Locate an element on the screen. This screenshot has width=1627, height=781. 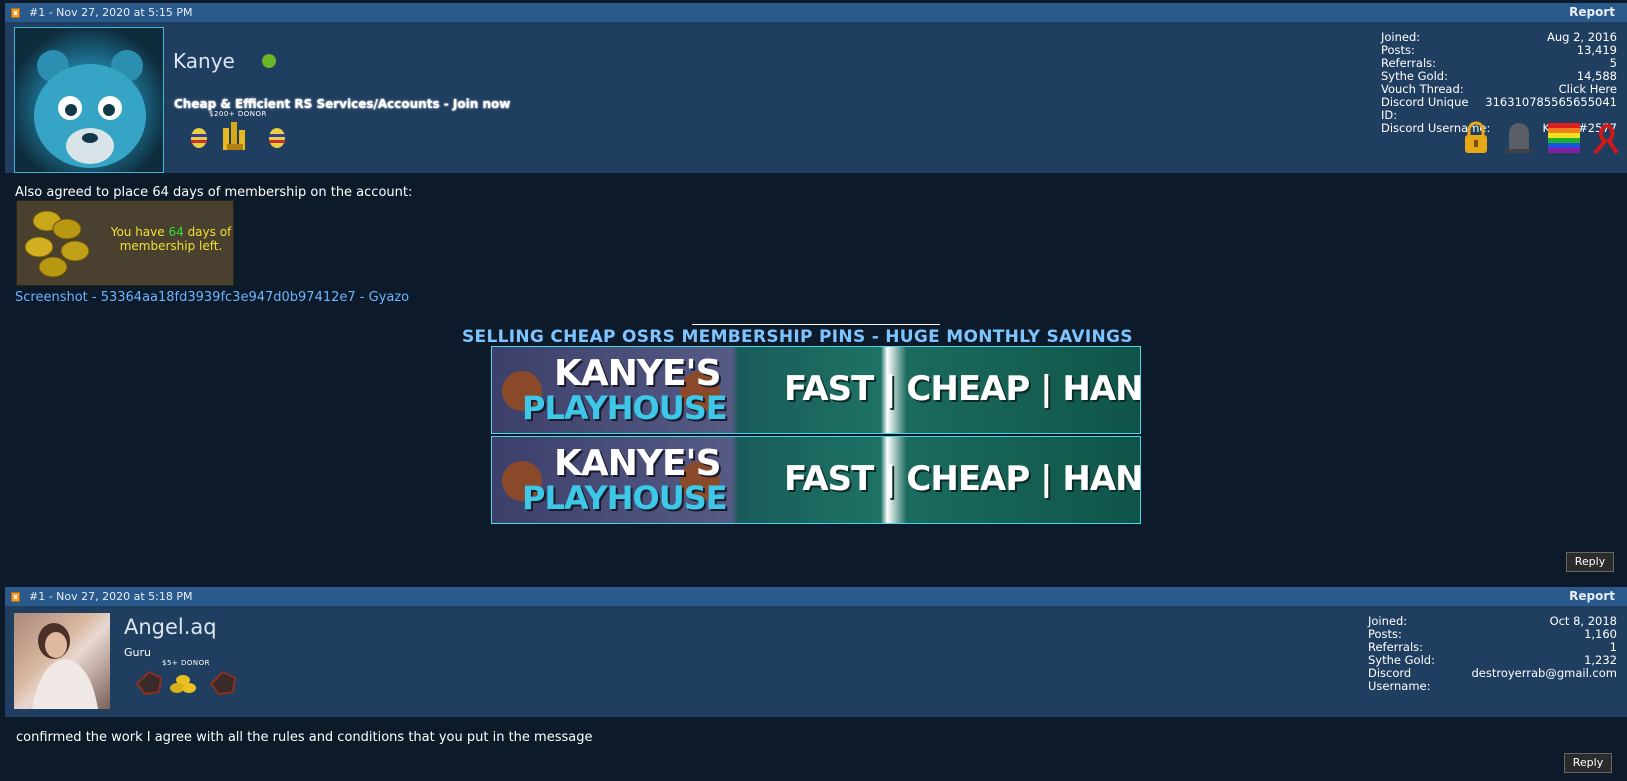
stat-discord-id: Discord Unique ID: 316310785565655041 is located at coordinates (1499, 108).